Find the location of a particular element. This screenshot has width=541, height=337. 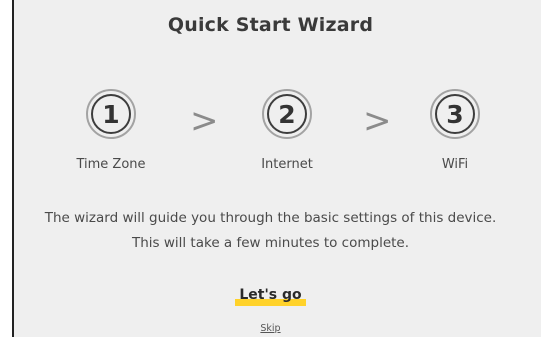

step-1-circle: 1 is located at coordinates (111, 114).